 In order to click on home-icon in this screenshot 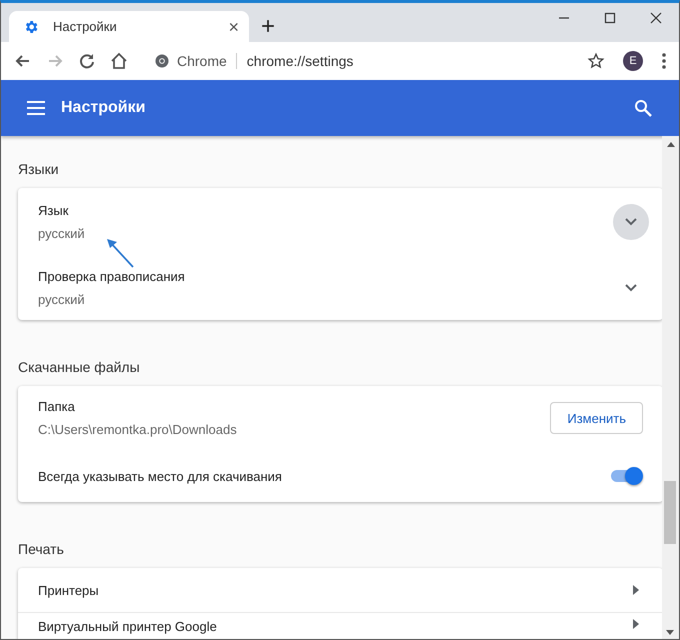, I will do `click(119, 61)`.